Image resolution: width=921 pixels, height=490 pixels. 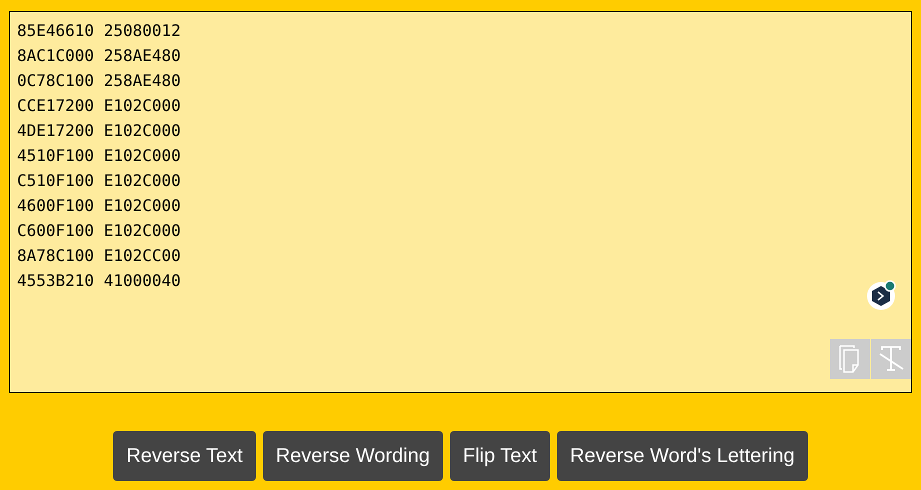 I want to click on text-line: 8A78C100 E102CC00, so click(x=99, y=256).